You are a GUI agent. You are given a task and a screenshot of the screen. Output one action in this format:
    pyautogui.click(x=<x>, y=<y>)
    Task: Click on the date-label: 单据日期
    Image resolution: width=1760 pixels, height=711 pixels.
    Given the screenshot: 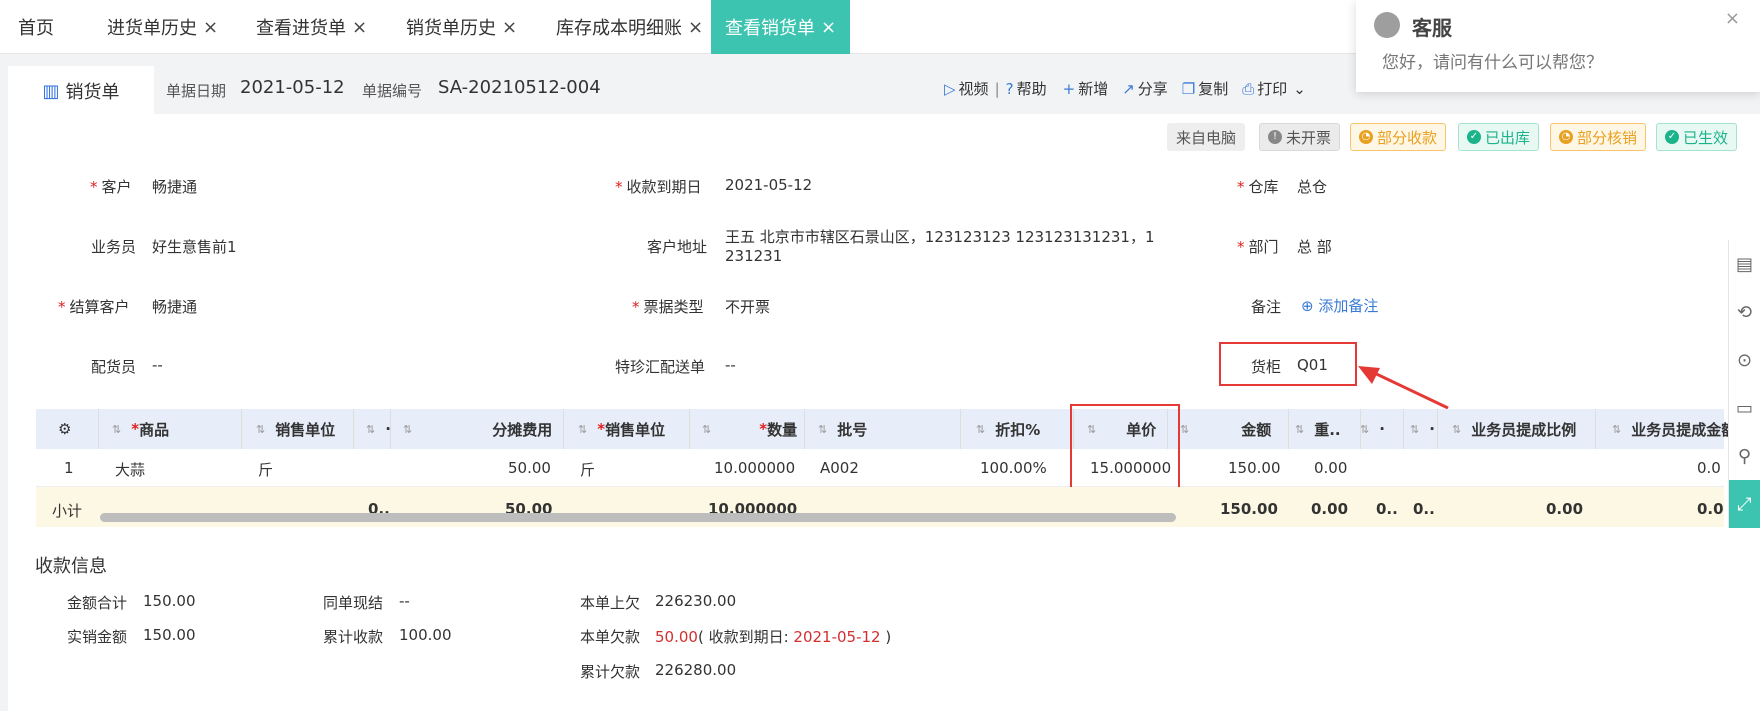 What is the action you would take?
    pyautogui.click(x=196, y=91)
    